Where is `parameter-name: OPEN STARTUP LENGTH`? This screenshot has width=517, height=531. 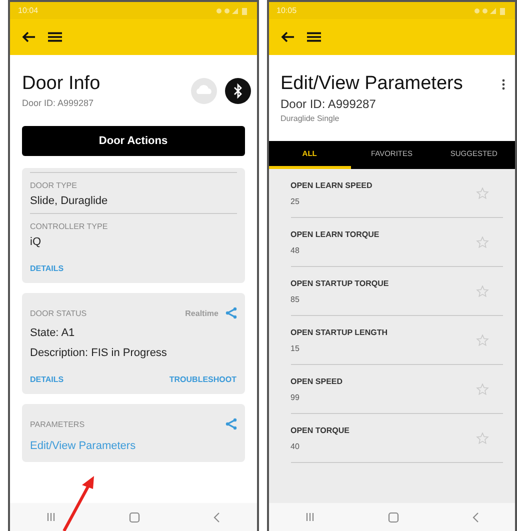
parameter-name: OPEN STARTUP LENGTH is located at coordinates (339, 332).